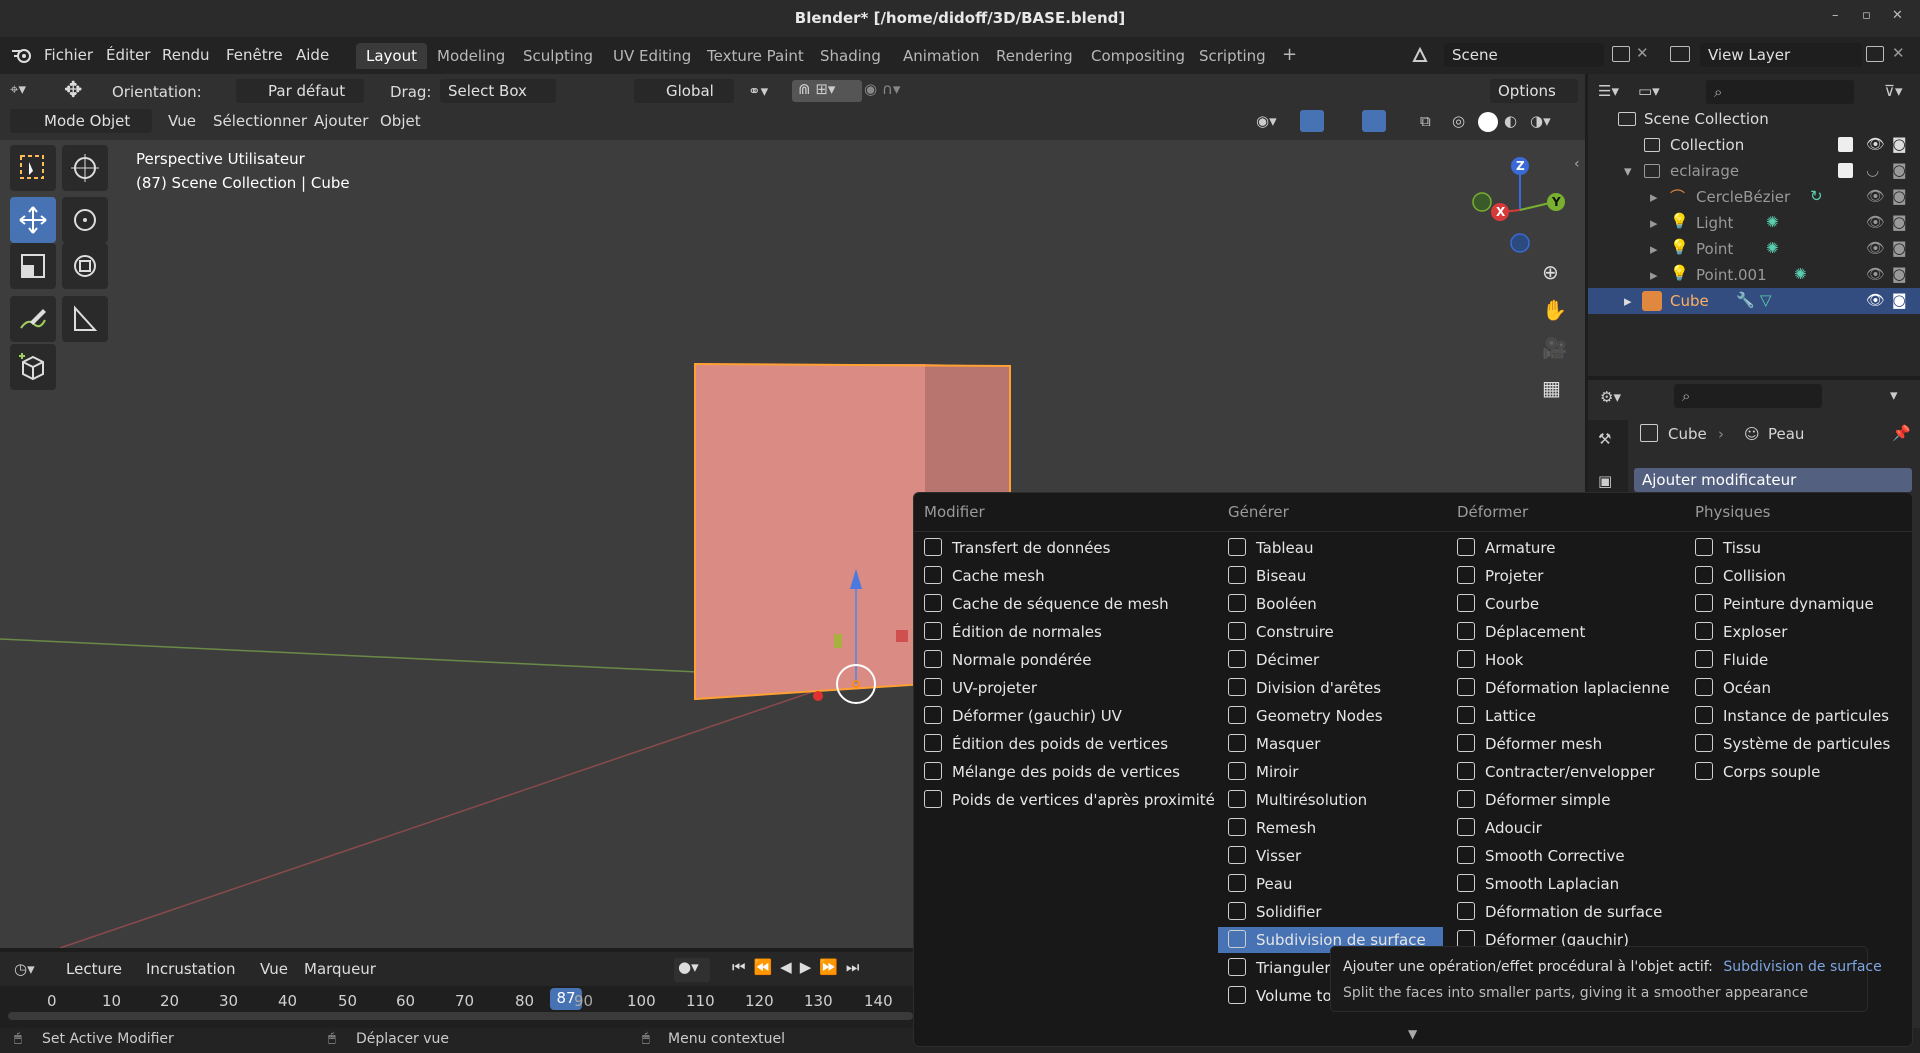  Describe the element at coordinates (1138, 56) in the screenshot. I see `tab-compositing: Compositing` at that location.